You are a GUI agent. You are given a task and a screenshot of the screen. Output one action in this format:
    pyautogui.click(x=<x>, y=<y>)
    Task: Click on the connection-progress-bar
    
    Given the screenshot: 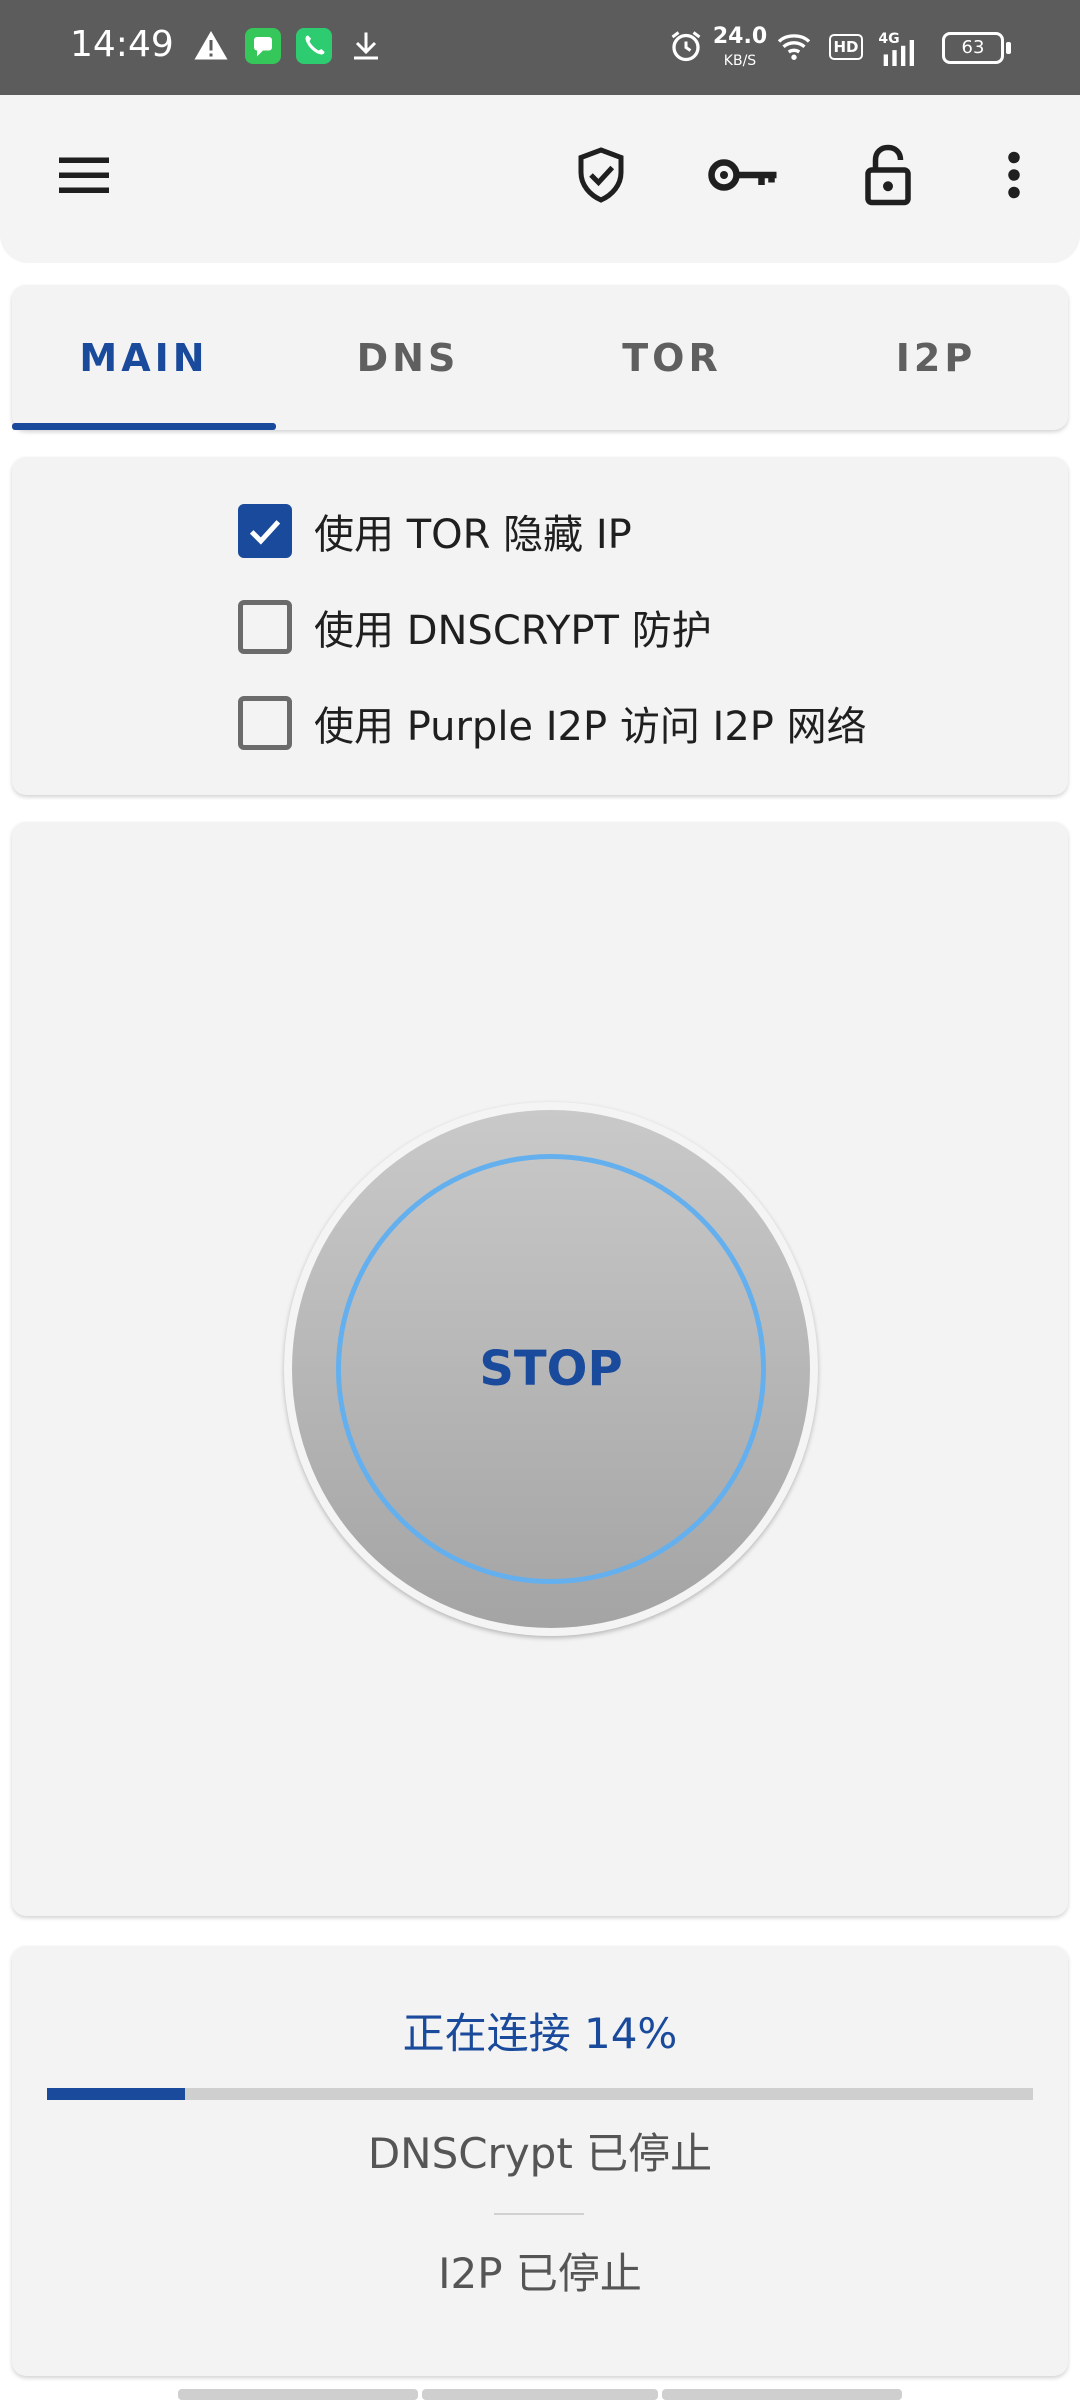 What is the action you would take?
    pyautogui.click(x=540, y=2094)
    